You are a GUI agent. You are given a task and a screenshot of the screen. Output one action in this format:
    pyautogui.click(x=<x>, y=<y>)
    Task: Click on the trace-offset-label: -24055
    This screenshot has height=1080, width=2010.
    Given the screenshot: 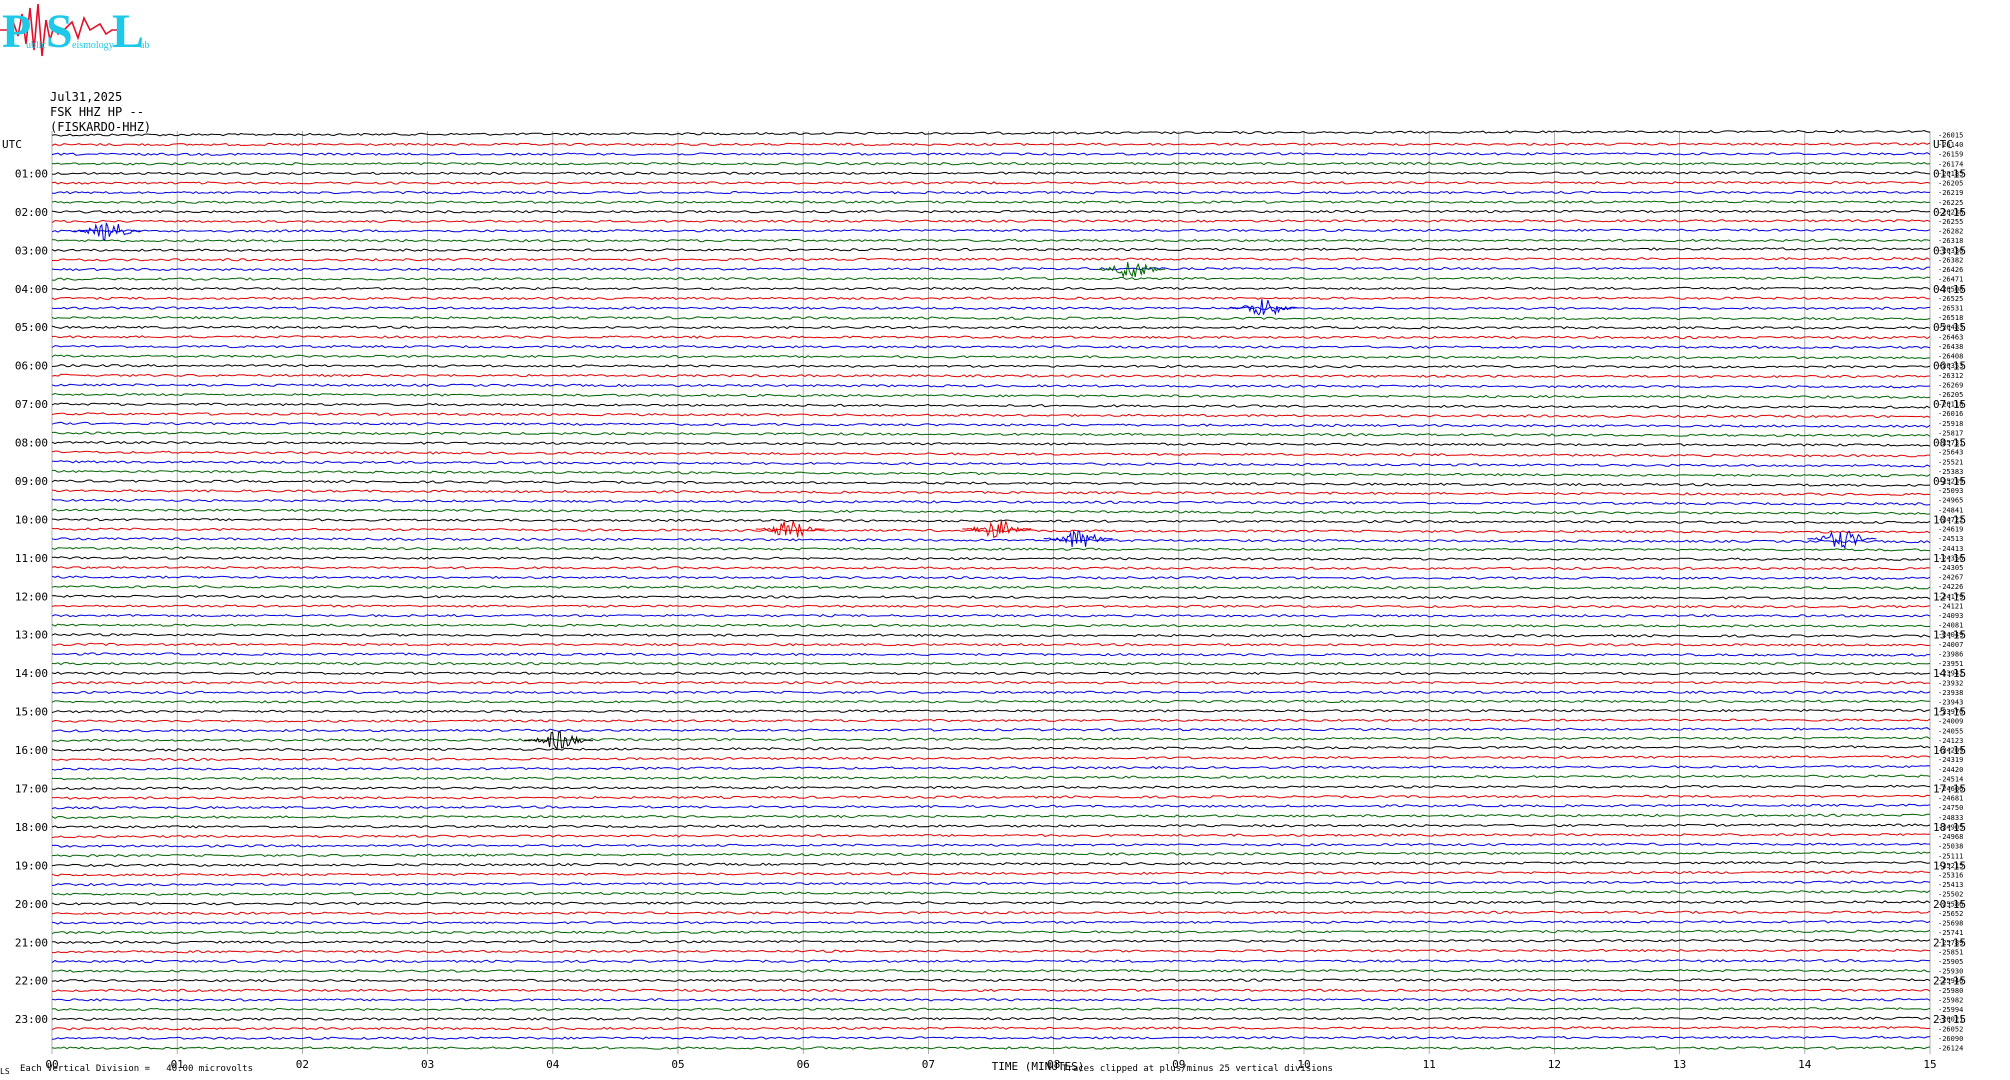 What is the action you would take?
    pyautogui.click(x=1950, y=731)
    